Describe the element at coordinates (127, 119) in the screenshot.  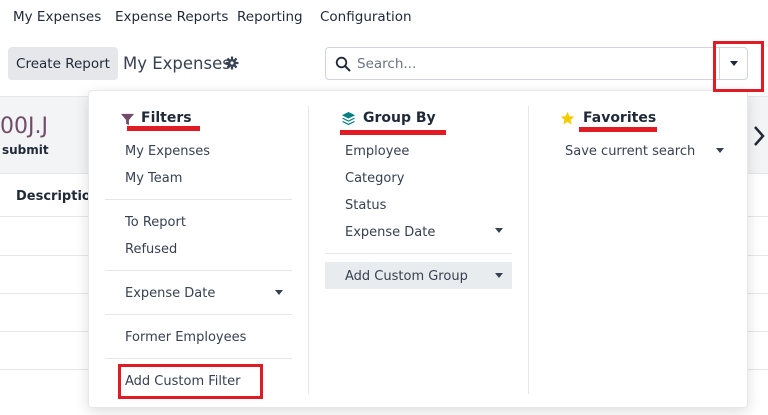
I see `filter-icon` at that location.